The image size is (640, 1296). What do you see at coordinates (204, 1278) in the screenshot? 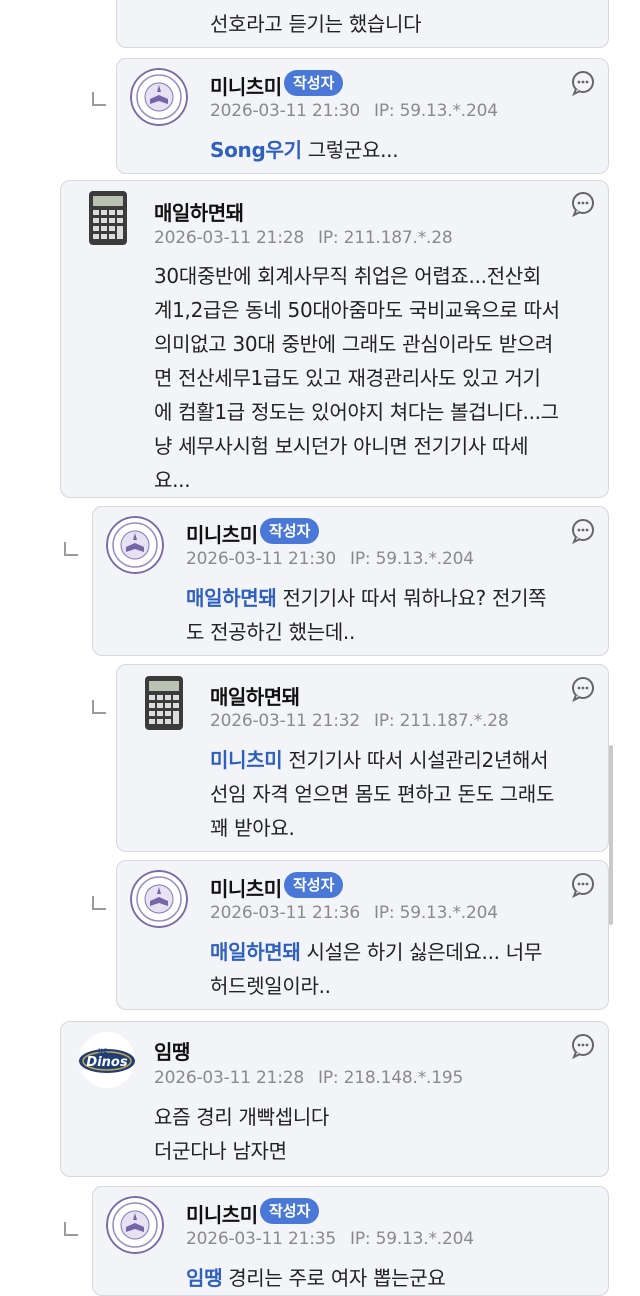
I see `mention-link: 임땡` at bounding box center [204, 1278].